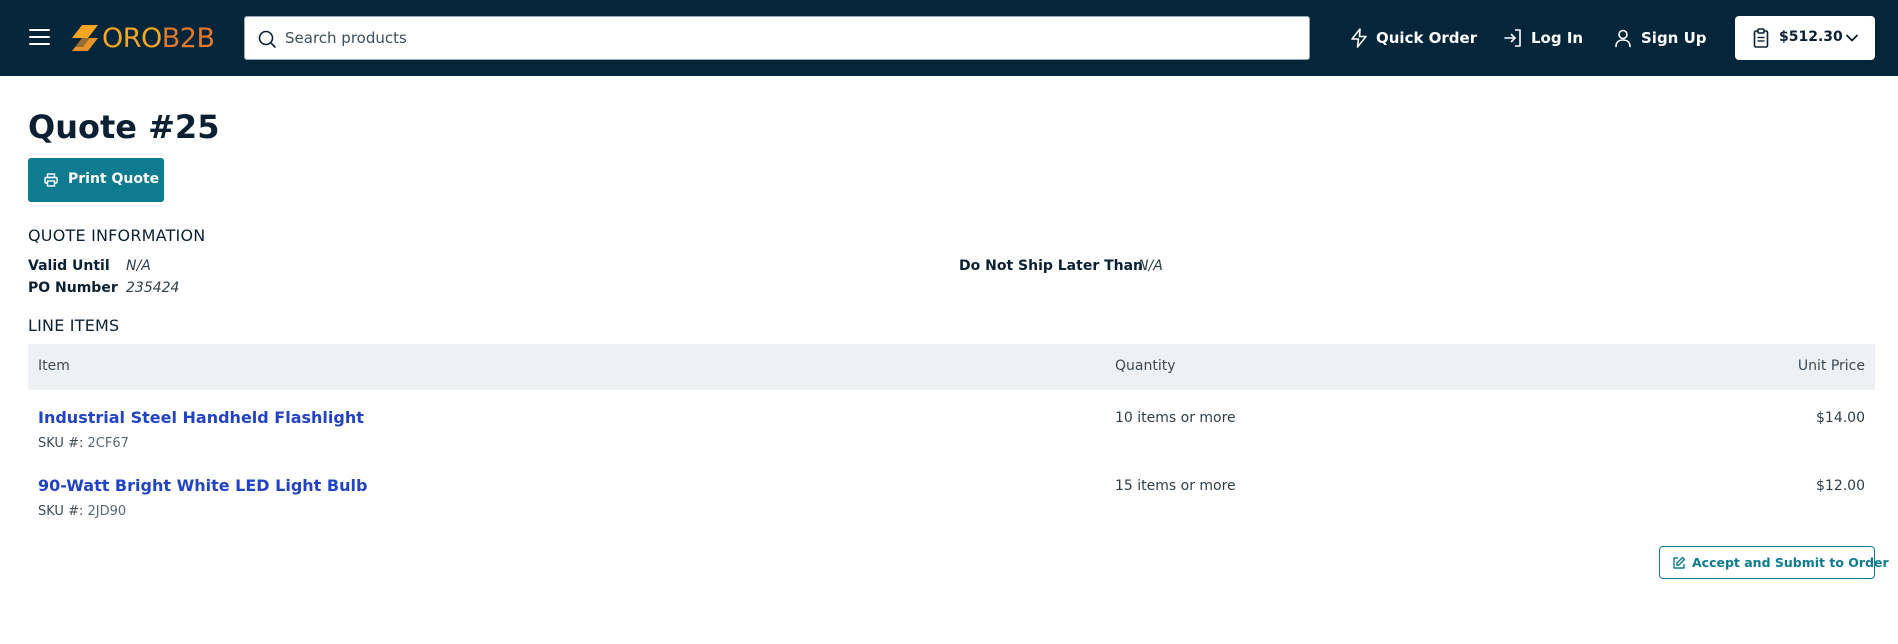  I want to click on product-sku: SKU #: 2JD90, so click(82, 511).